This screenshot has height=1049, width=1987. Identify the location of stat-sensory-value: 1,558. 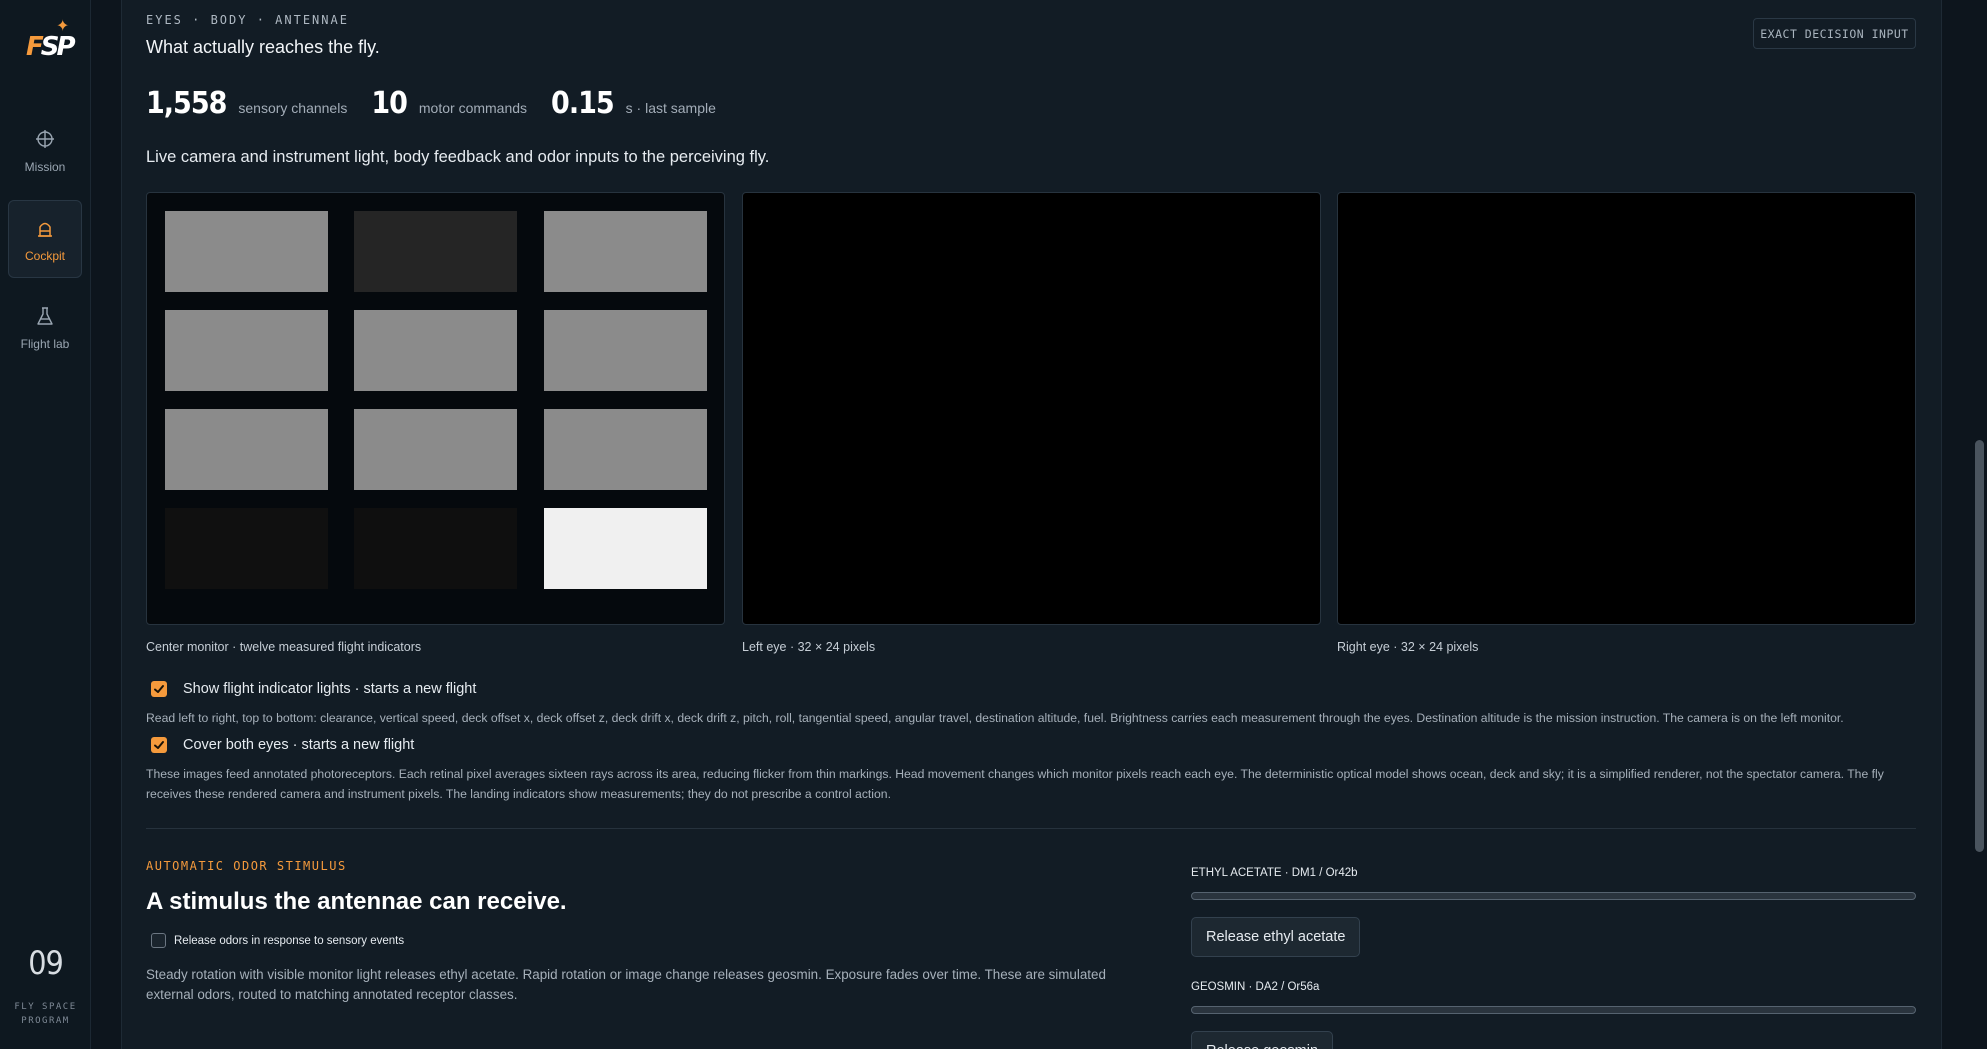
(186, 103).